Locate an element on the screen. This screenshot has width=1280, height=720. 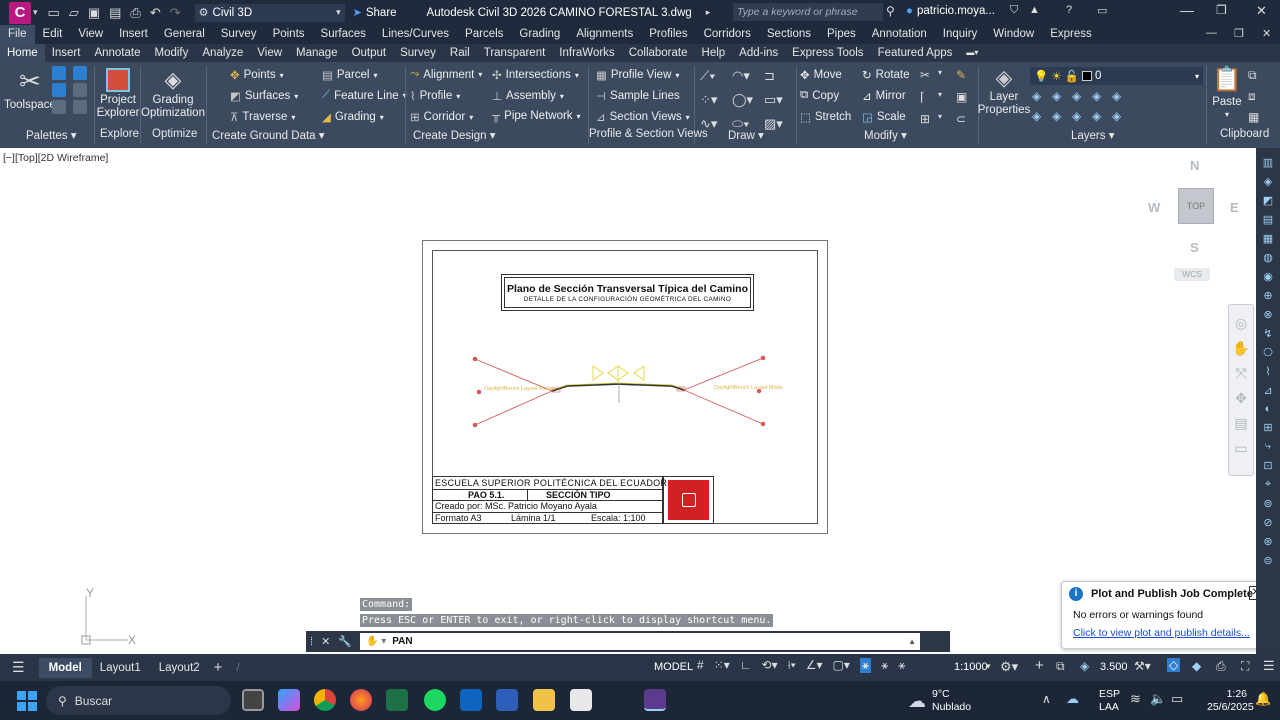
cart-icon: ⛉ is located at coordinates (1014, 10).